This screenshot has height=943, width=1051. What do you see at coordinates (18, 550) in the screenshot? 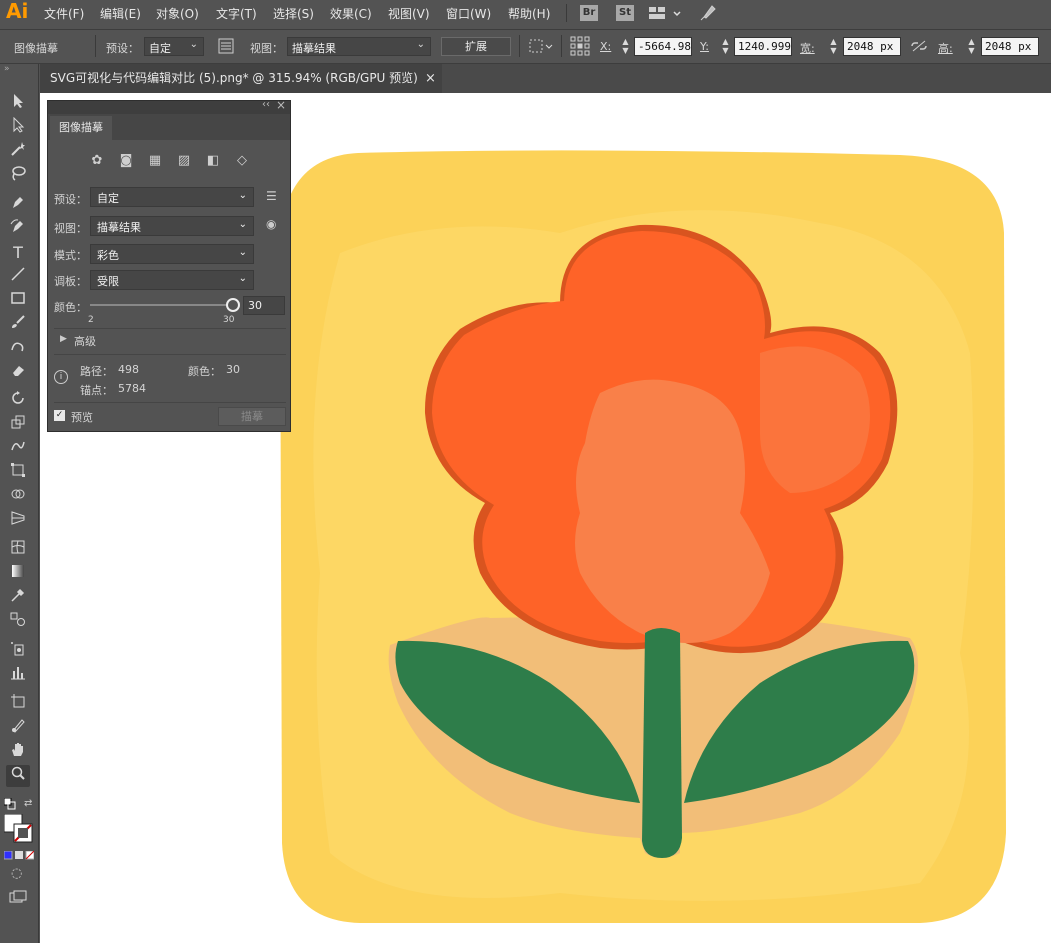
I see `mesh-icon` at bounding box center [18, 550].